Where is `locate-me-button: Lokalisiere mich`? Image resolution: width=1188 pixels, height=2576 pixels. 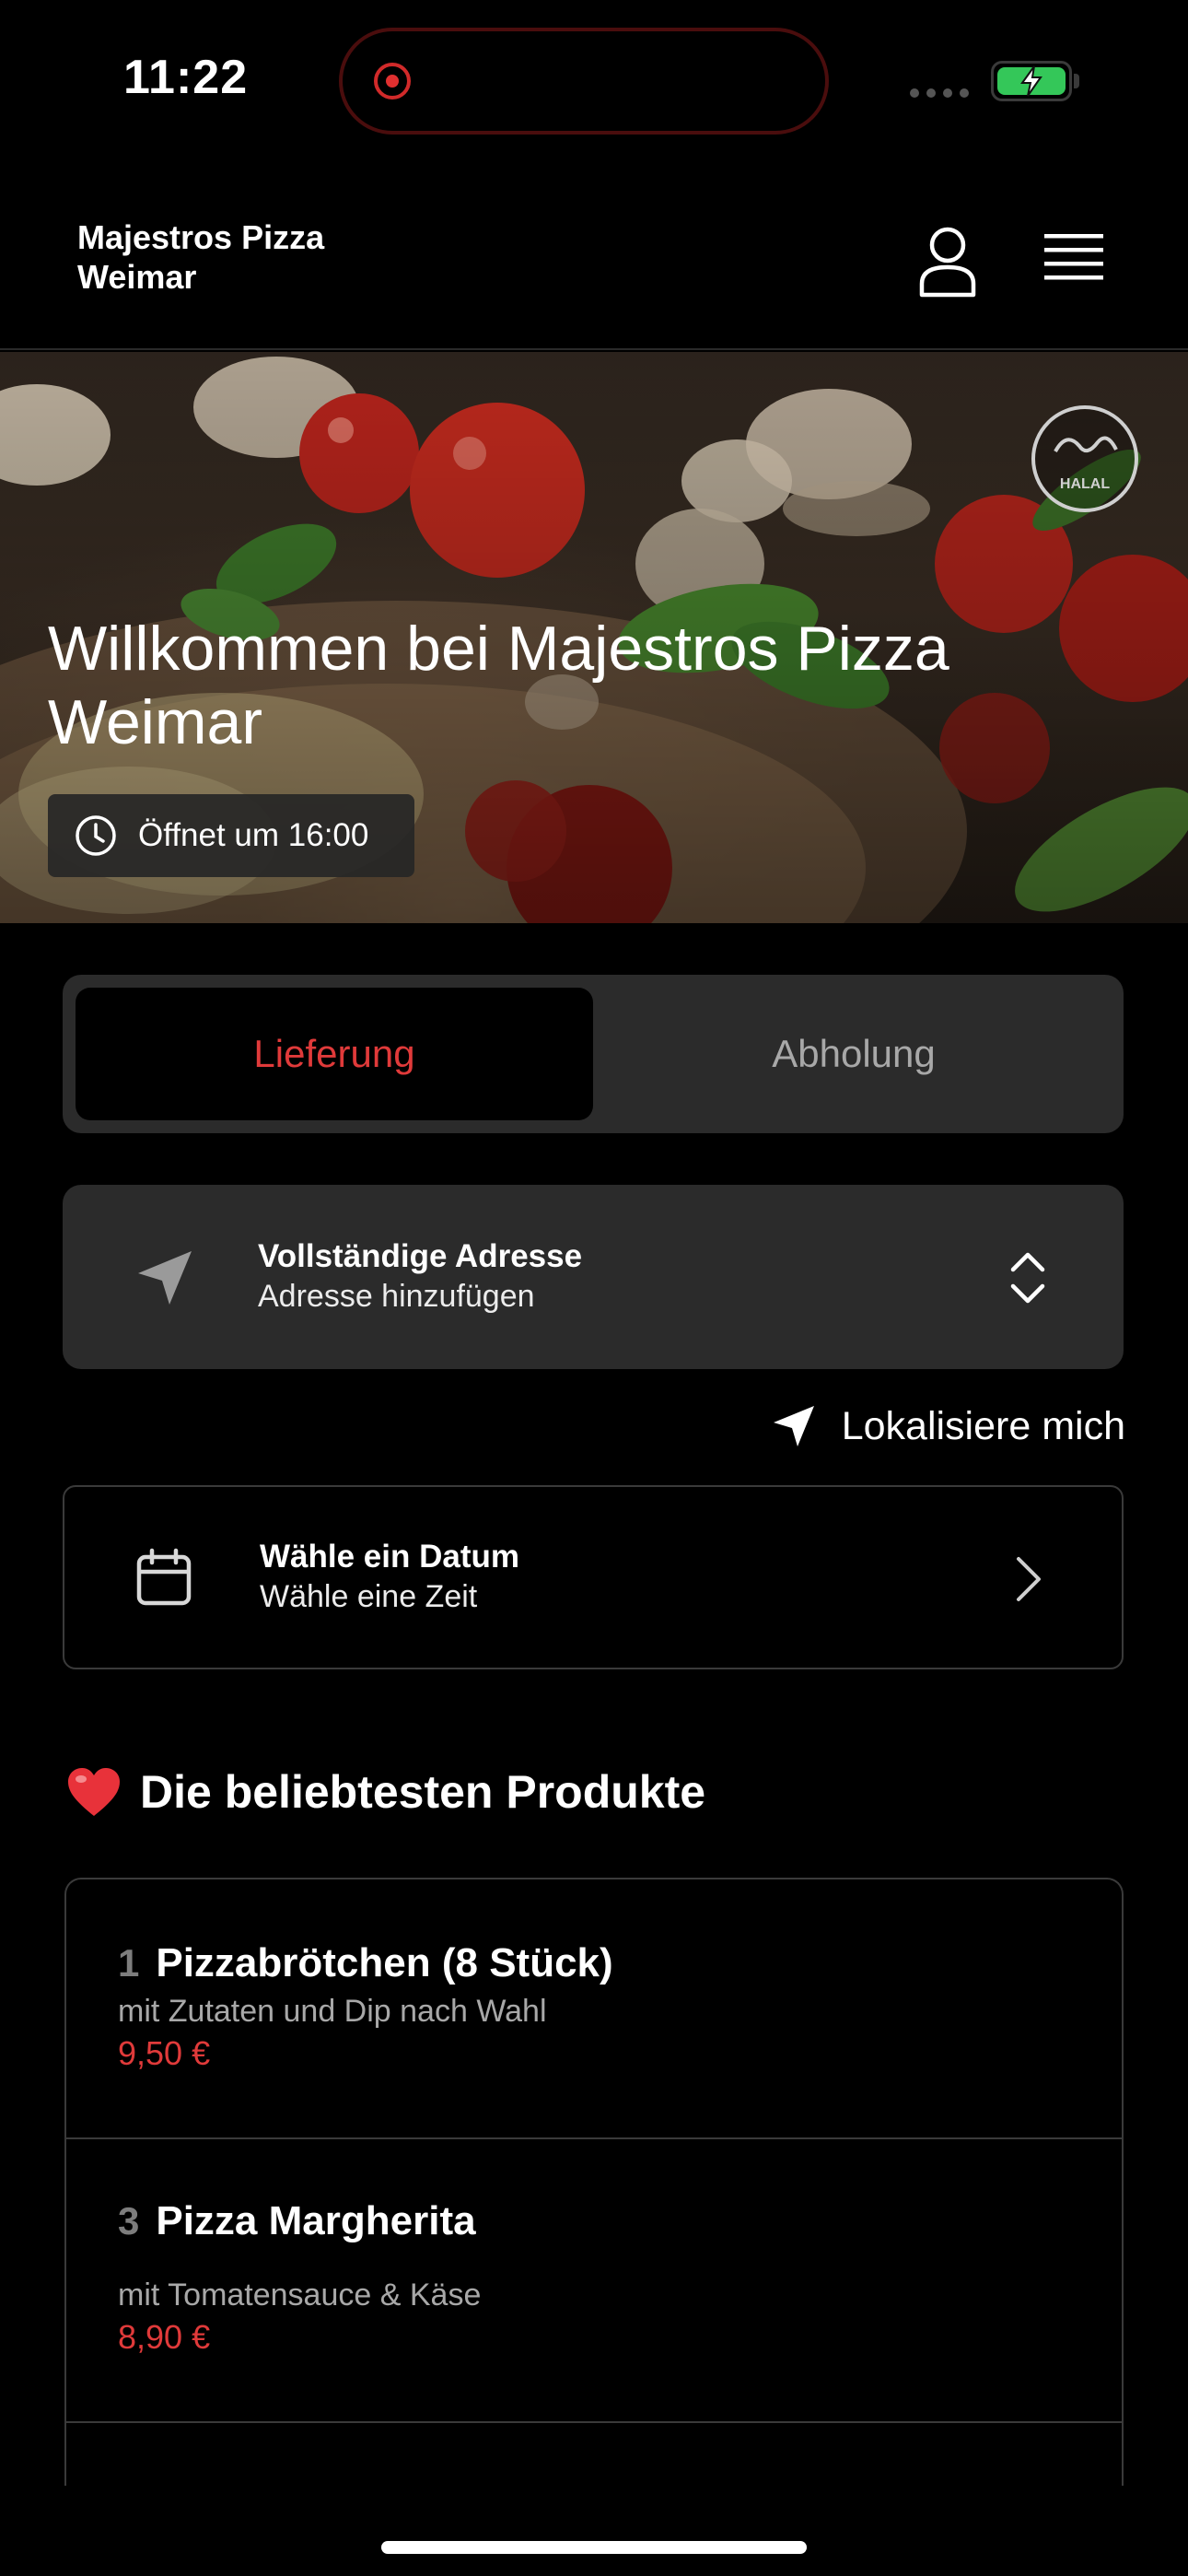 locate-me-button: Lokalisiere mich is located at coordinates (937, 1426).